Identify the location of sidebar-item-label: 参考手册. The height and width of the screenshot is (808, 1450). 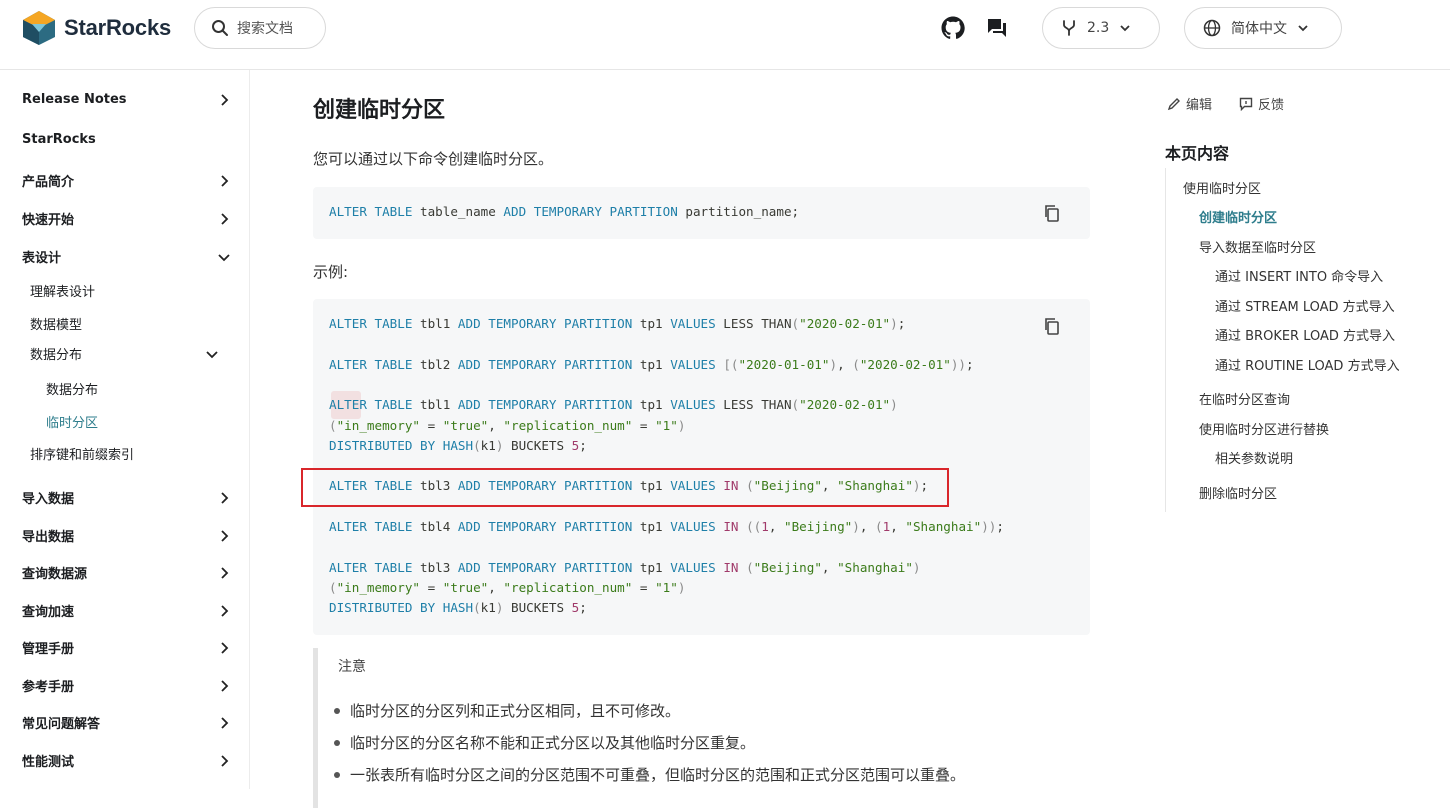
(48, 687).